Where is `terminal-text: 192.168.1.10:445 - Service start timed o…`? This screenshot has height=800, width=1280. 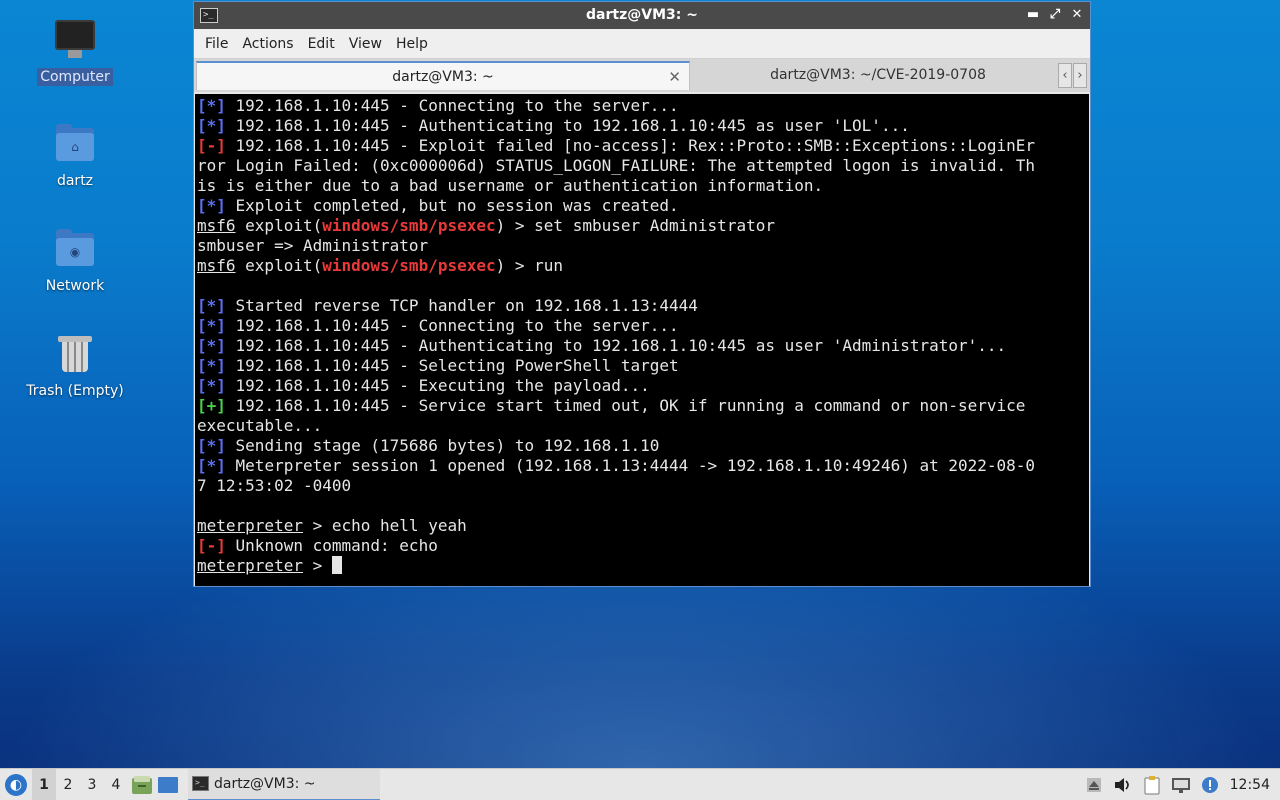 terminal-text: 192.168.1.10:445 - Service start timed o… is located at coordinates (625, 405).